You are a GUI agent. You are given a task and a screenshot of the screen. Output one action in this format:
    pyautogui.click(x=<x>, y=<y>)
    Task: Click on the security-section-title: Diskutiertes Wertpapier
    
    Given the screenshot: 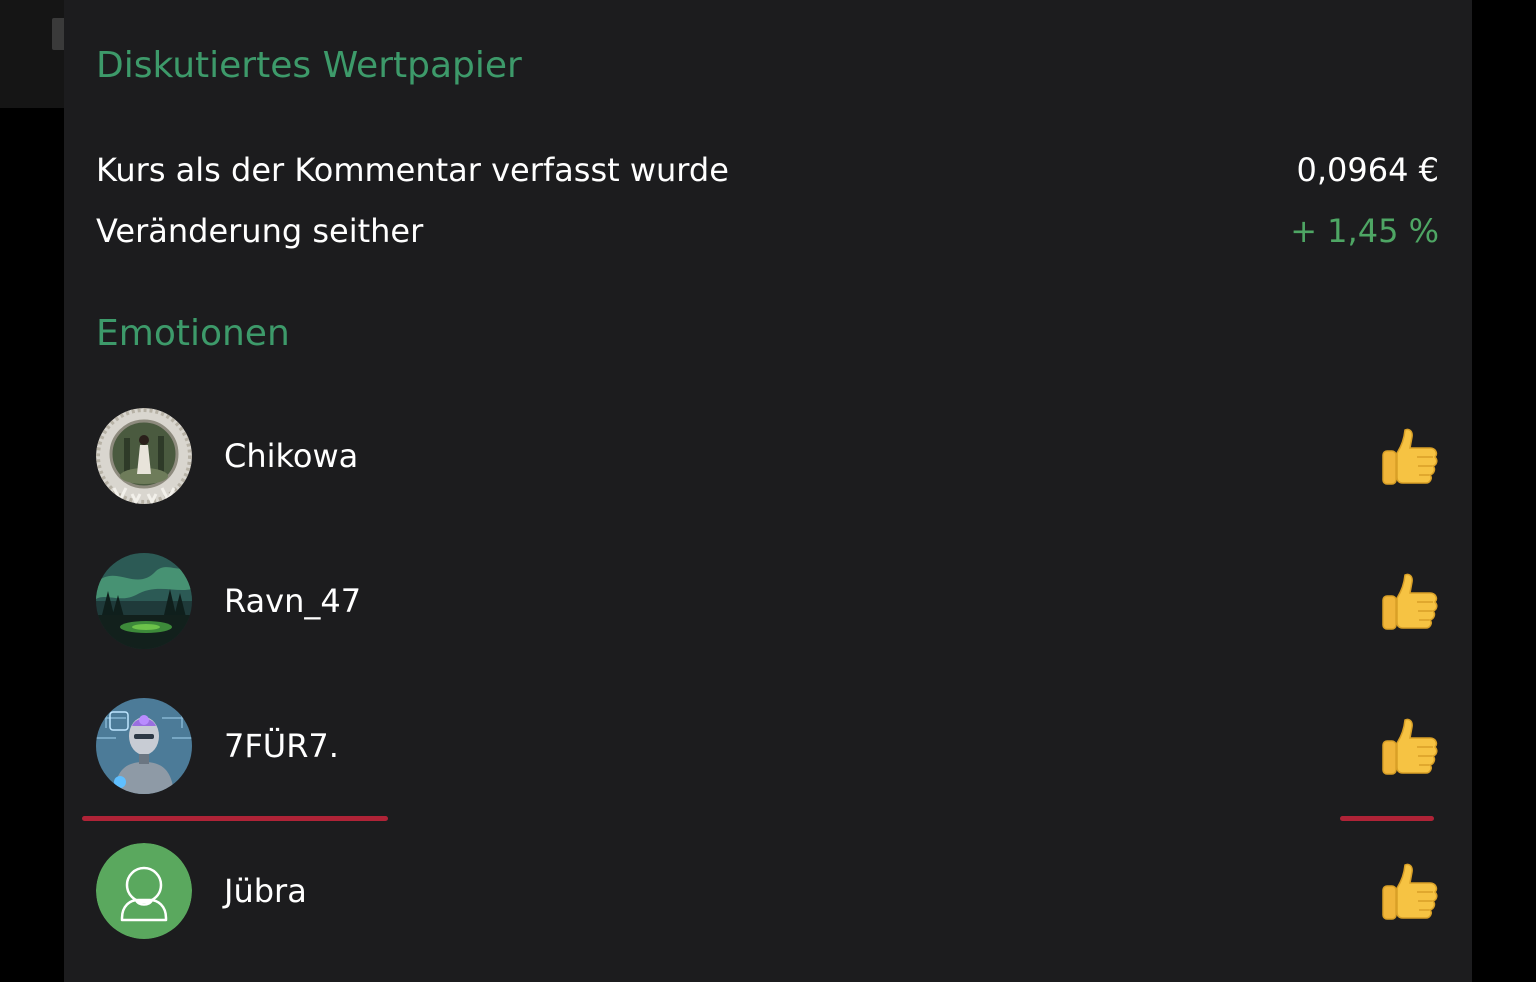 What is the action you would take?
    pyautogui.click(x=309, y=65)
    